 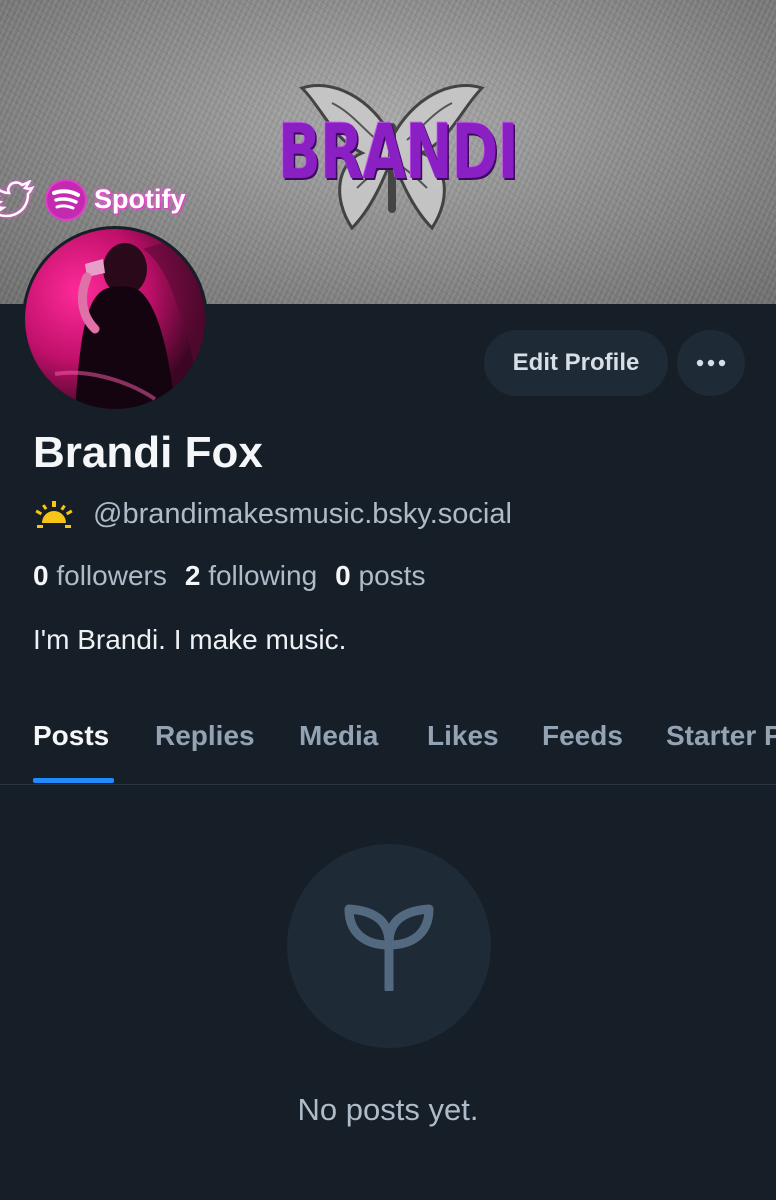 I want to click on avatar, so click(x=115, y=319).